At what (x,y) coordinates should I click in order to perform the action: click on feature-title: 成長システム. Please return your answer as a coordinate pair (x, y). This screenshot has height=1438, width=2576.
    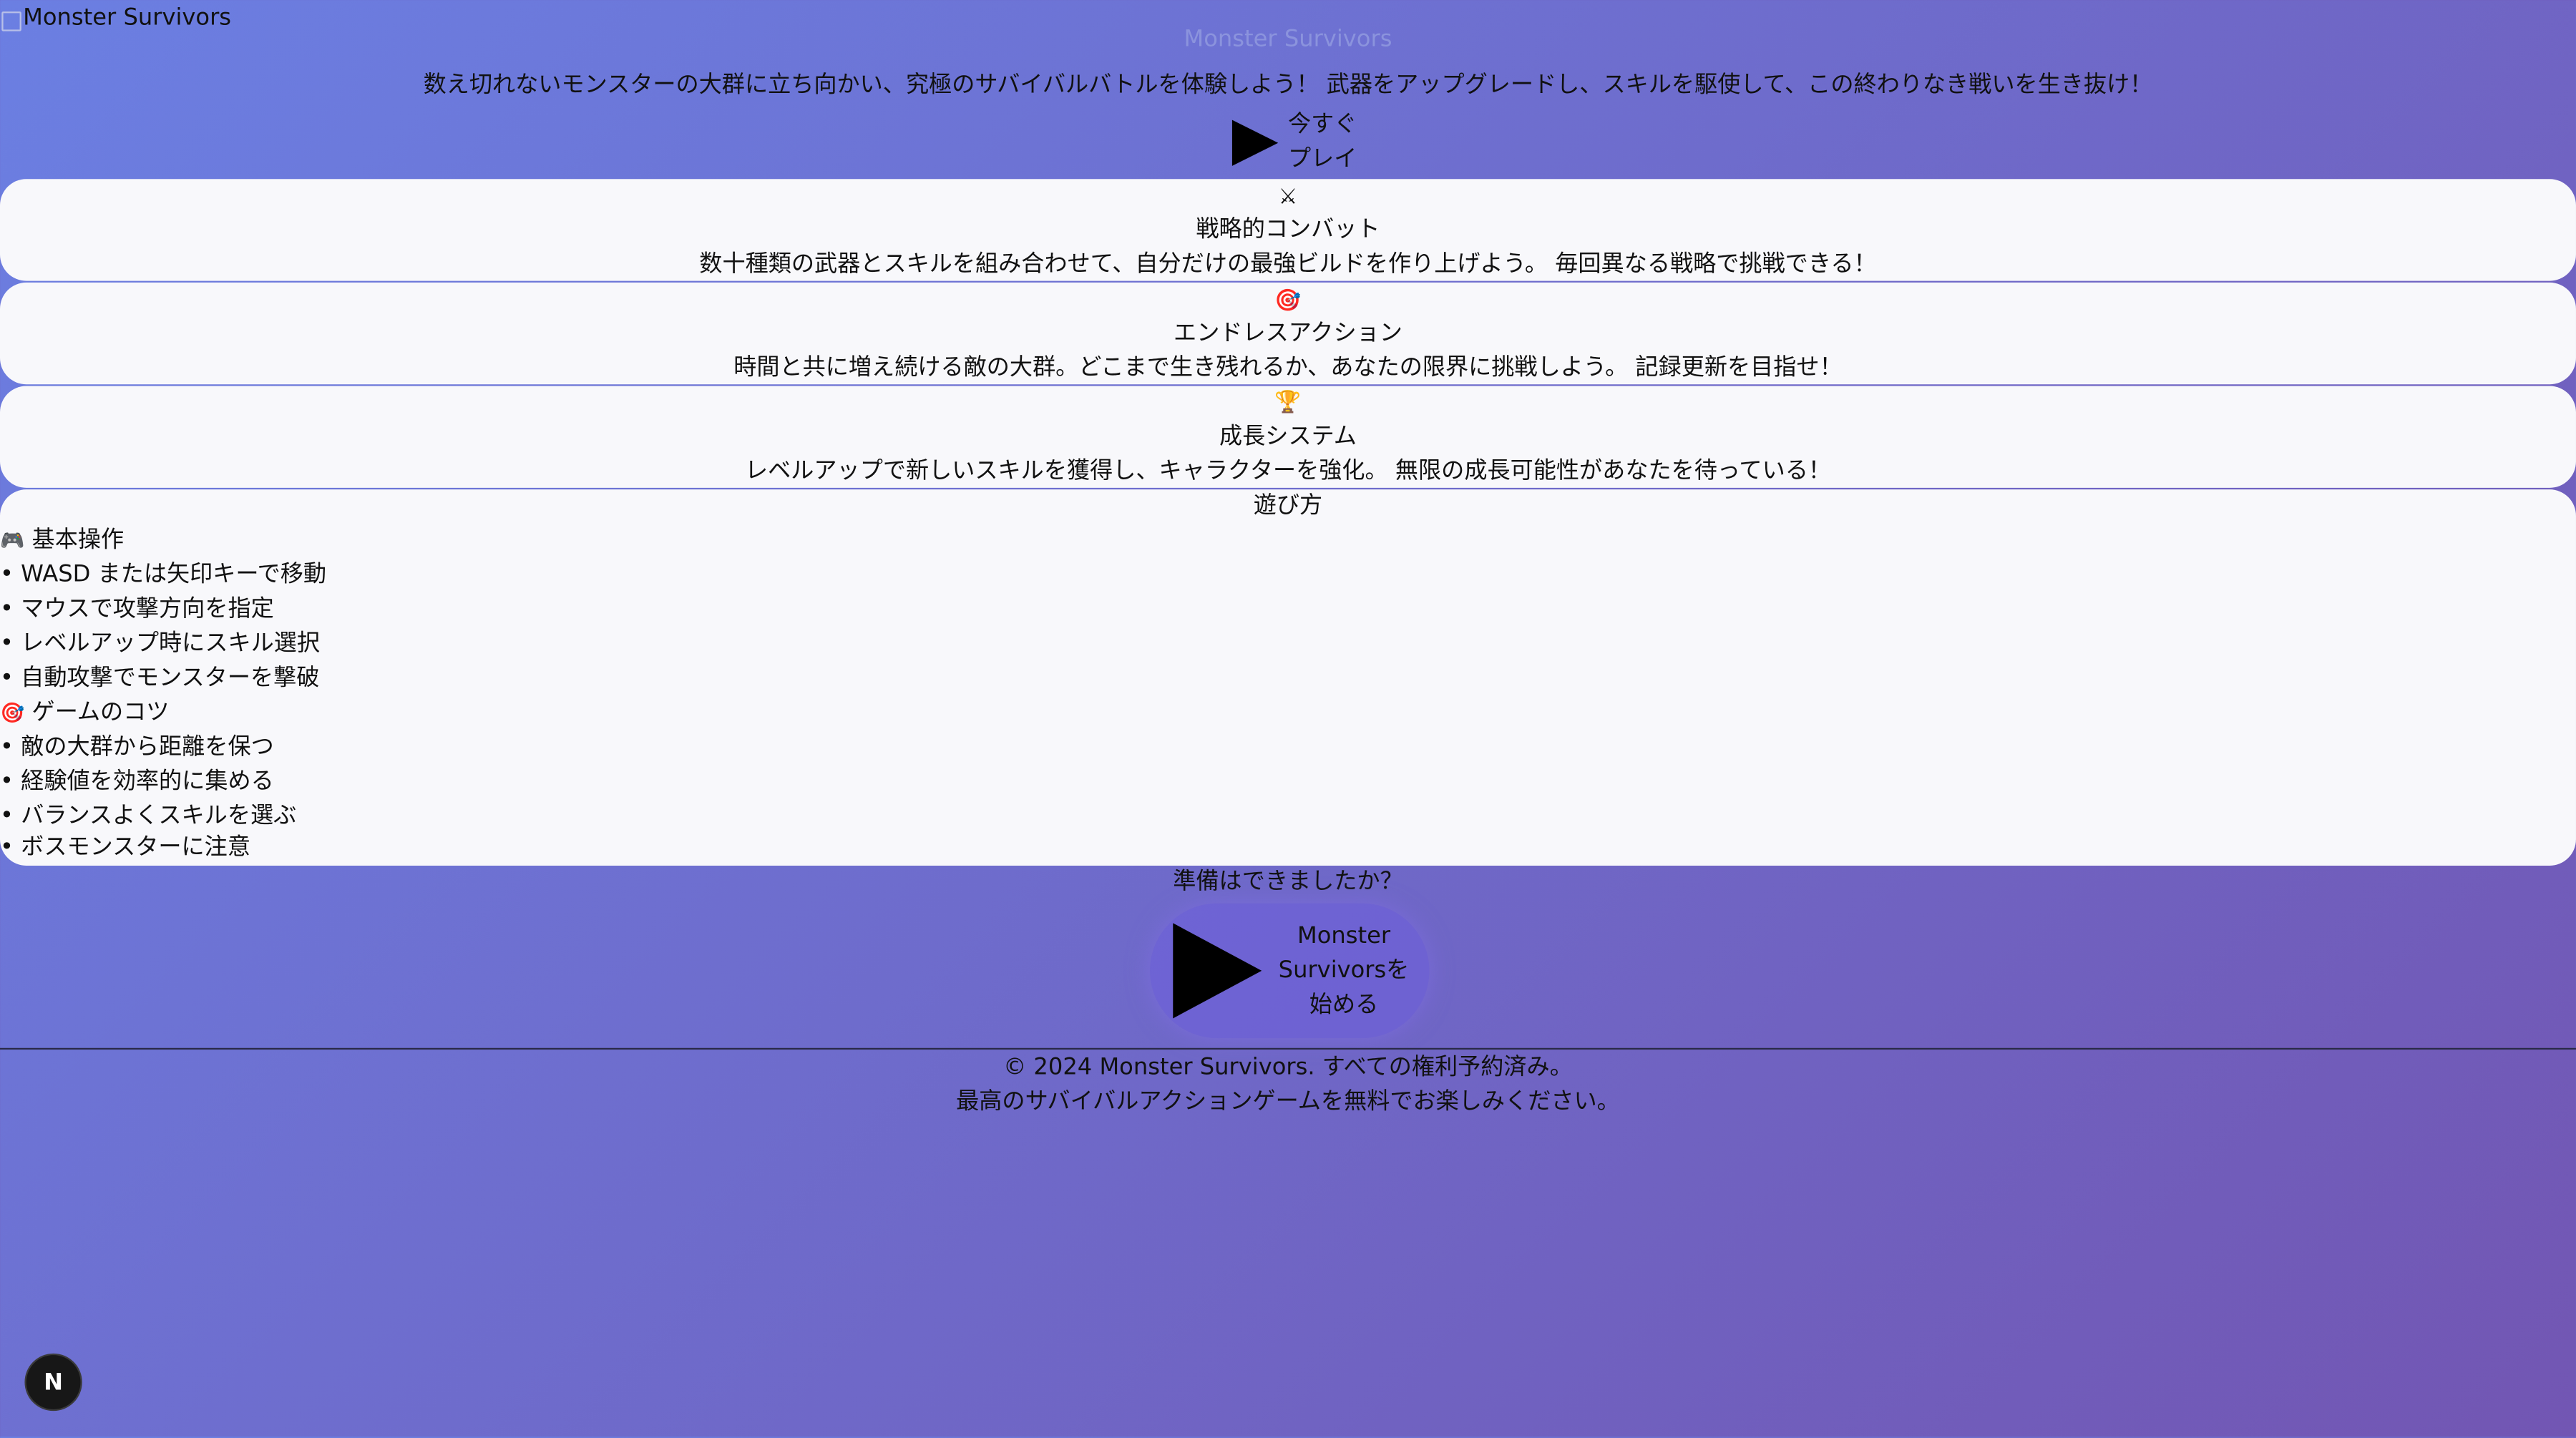
    Looking at the image, I should click on (1288, 438).